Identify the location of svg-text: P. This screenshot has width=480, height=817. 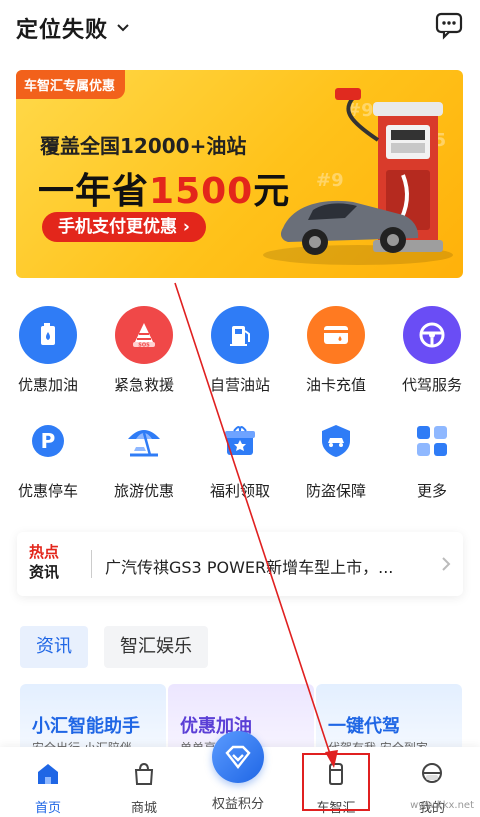
(48, 441).